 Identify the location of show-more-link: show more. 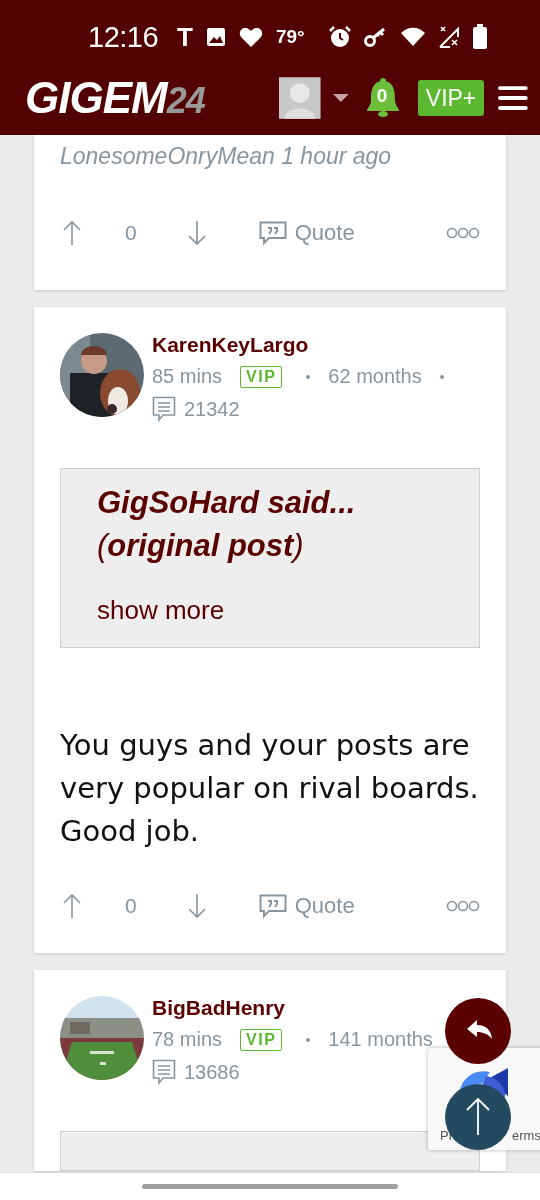
(270, 610).